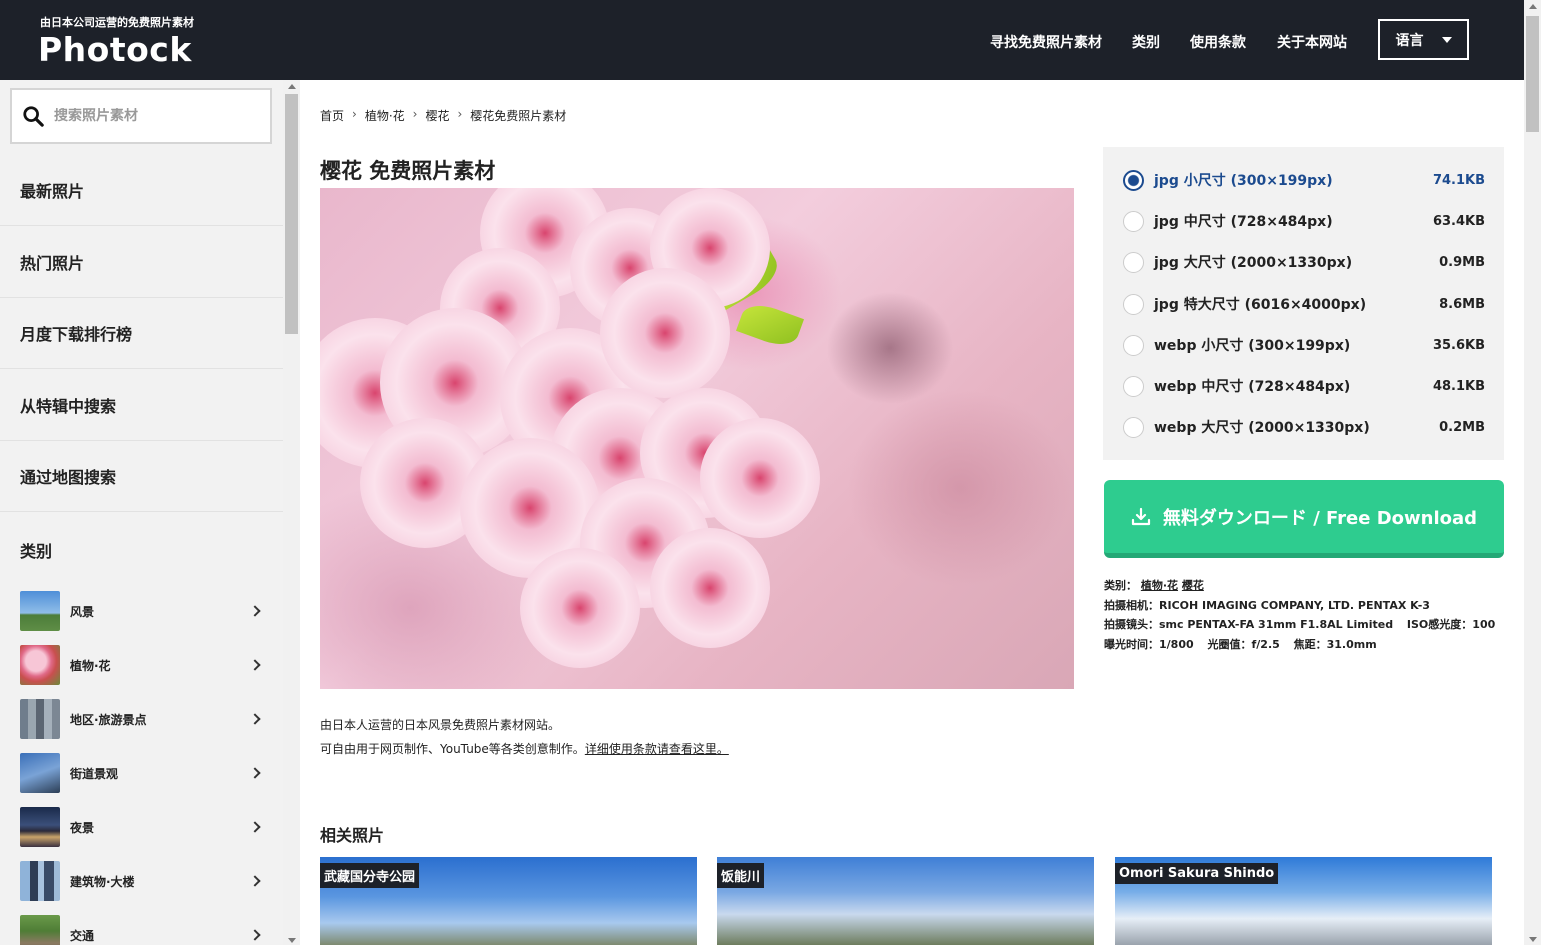  Describe the element at coordinates (1243, 222) in the screenshot. I see `size-option-label: jpg 中尺寸 (728×484px)` at that location.